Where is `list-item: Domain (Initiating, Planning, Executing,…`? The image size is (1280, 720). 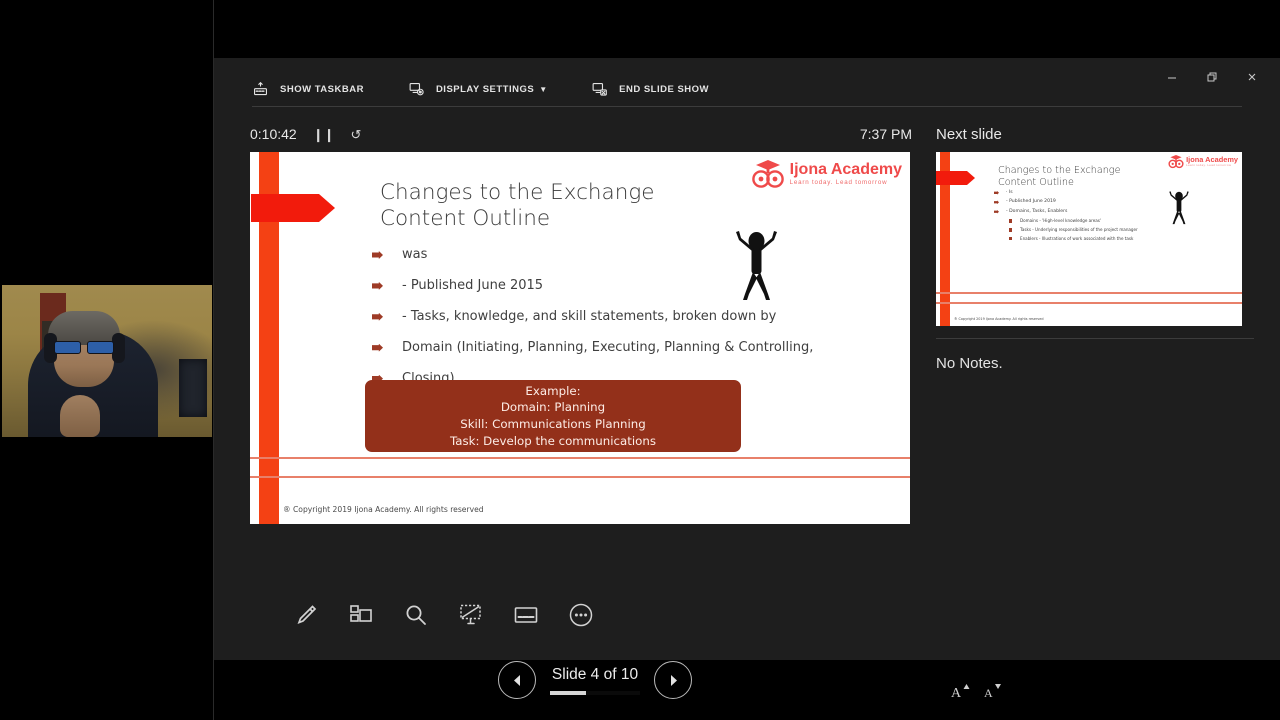
list-item: Domain (Initiating, Planning, Executing,… is located at coordinates (599, 348).